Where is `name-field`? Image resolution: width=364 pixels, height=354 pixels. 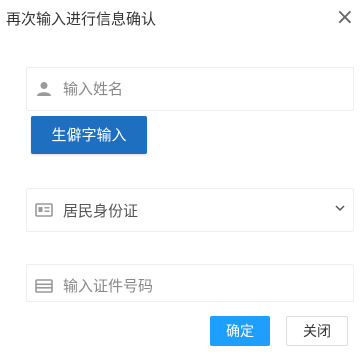 name-field is located at coordinates (190, 89).